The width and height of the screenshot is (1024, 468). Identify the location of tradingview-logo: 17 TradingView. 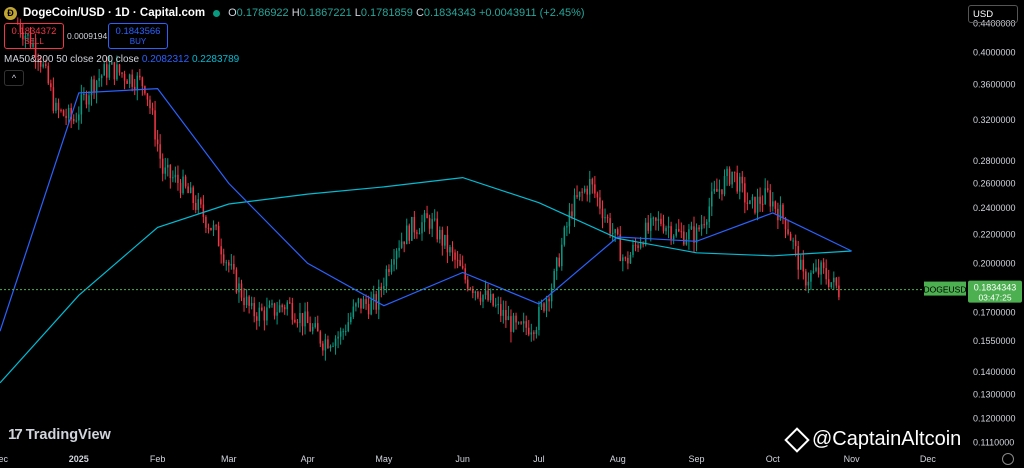
(59, 434).